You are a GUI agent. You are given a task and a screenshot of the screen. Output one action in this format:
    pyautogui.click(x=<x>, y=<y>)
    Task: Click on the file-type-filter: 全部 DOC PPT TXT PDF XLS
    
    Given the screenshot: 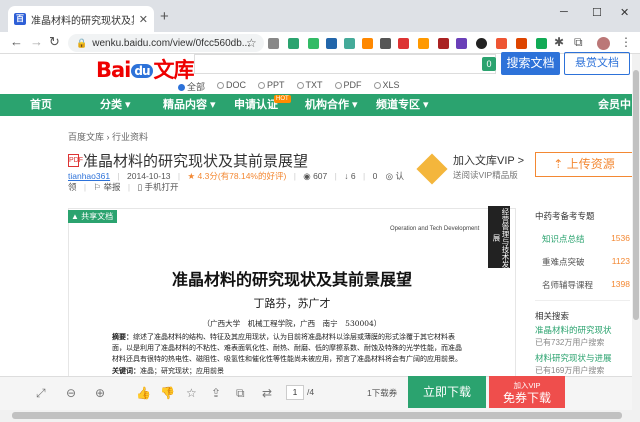 What is the action you would take?
    pyautogui.click(x=289, y=86)
    